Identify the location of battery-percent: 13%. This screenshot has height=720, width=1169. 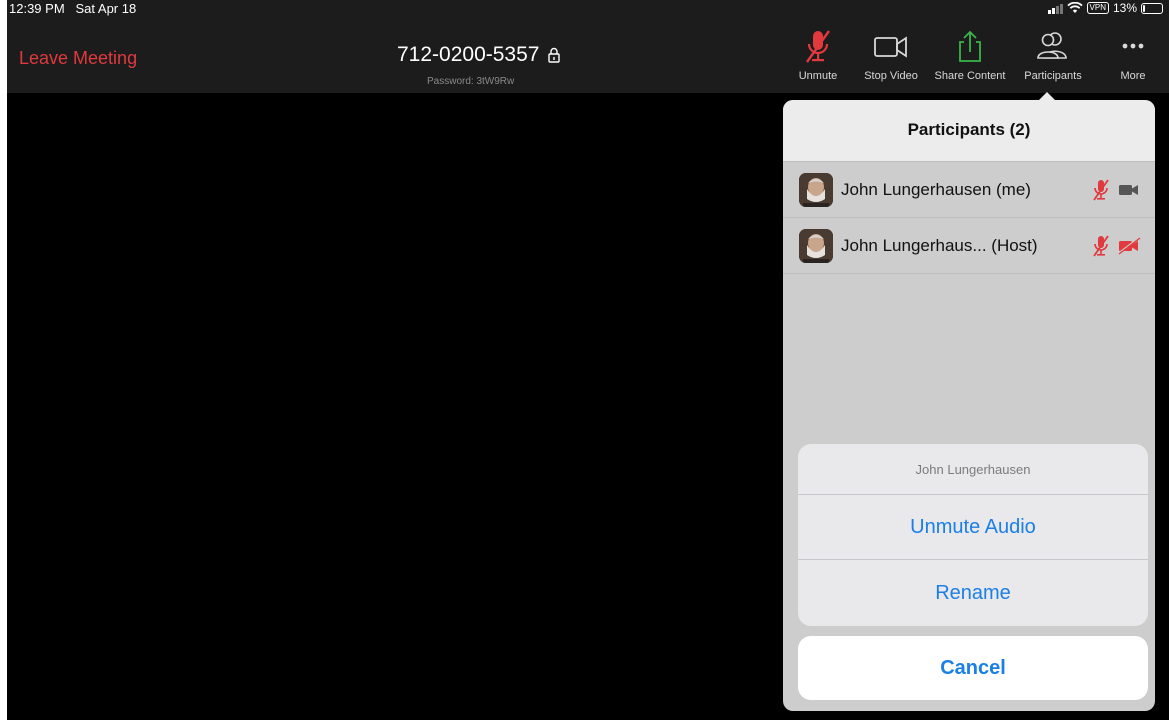
(1124, 8).